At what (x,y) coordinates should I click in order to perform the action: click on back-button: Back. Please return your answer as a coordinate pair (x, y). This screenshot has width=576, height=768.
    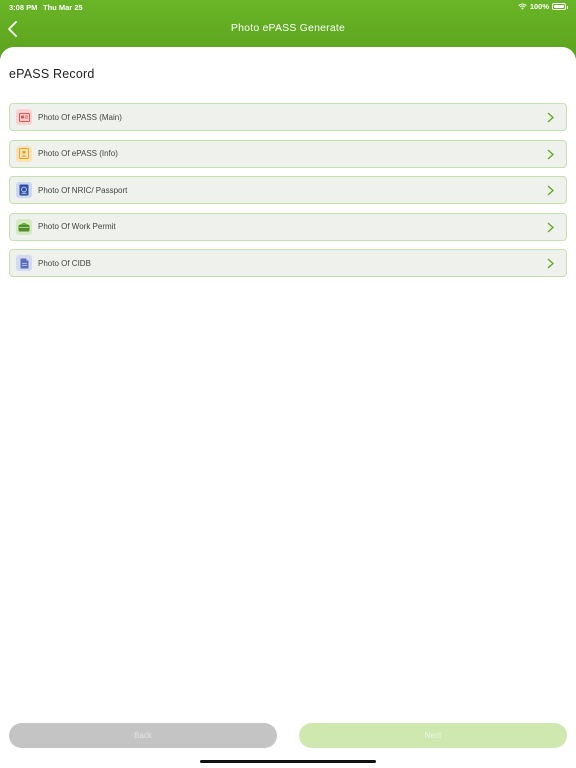
    Looking at the image, I should click on (143, 735).